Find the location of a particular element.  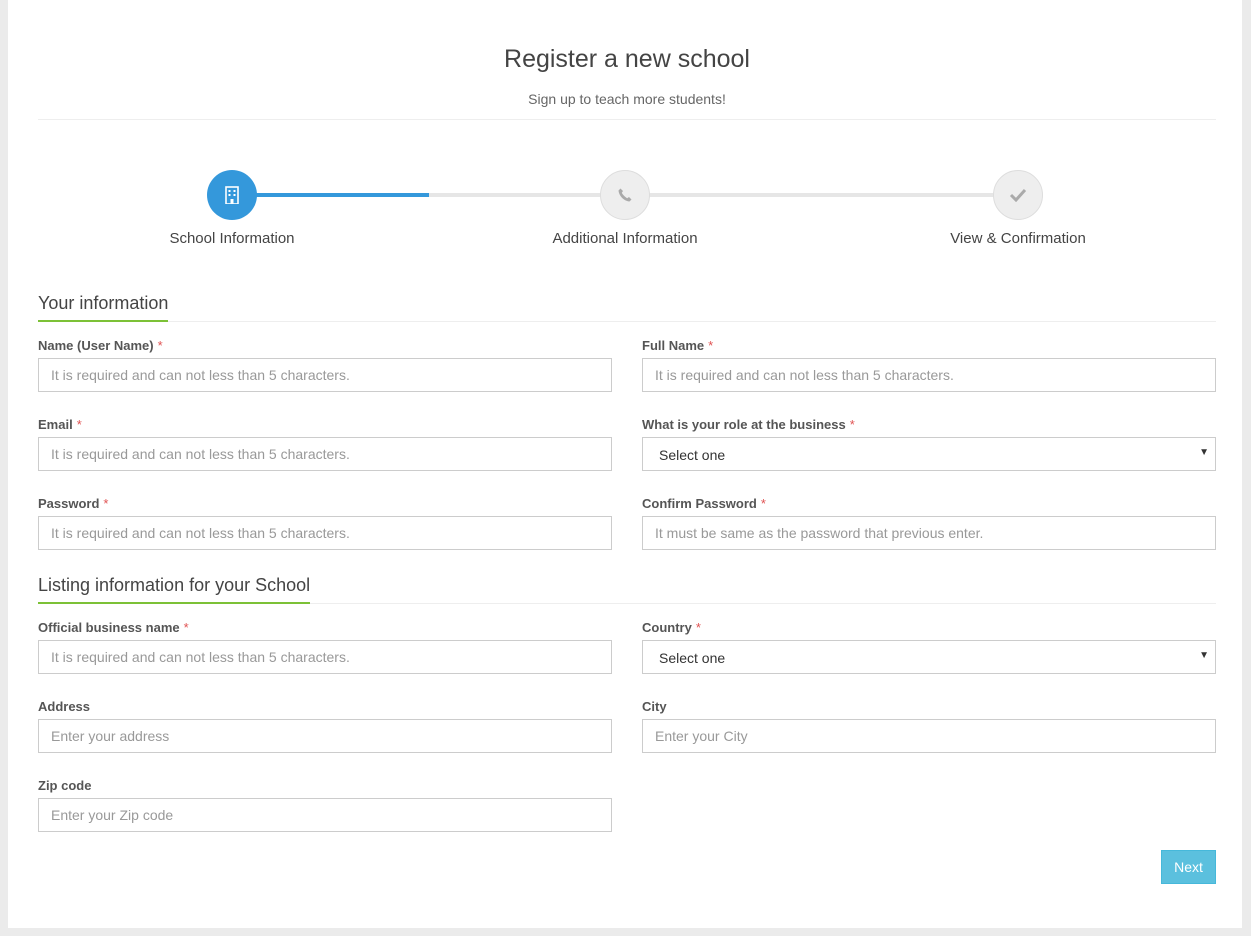

city-label: City is located at coordinates (654, 706).